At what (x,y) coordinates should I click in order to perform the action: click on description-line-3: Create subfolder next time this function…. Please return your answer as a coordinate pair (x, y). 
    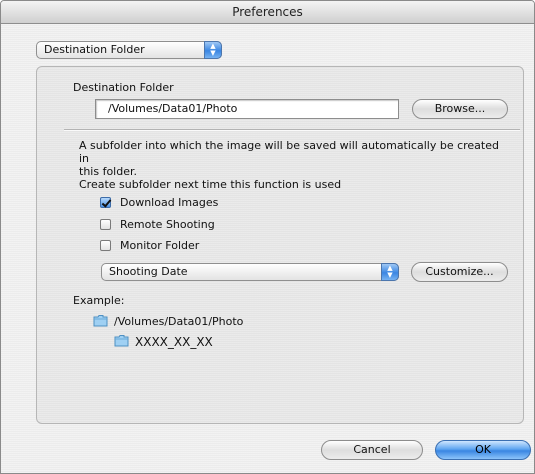
    Looking at the image, I should click on (210, 184).